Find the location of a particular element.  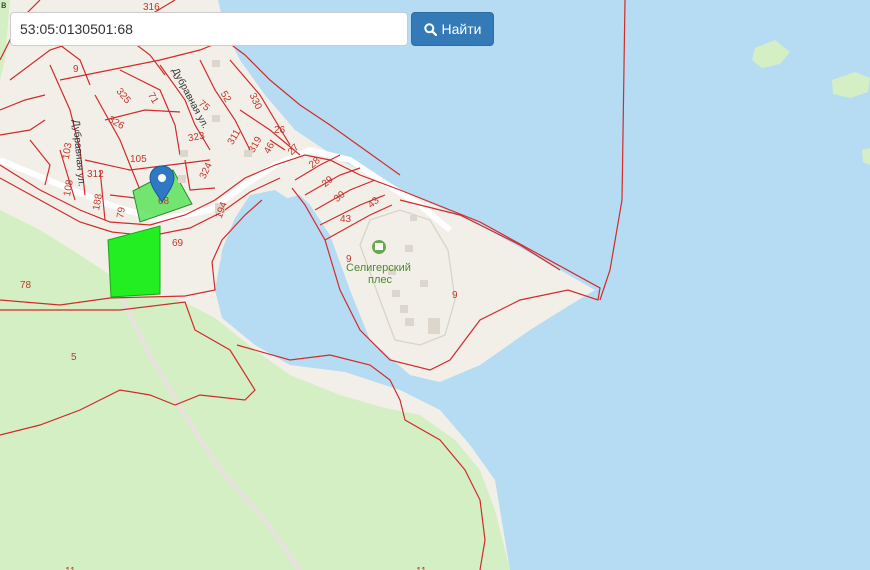

place-name: Селигерский is located at coordinates (378, 268).